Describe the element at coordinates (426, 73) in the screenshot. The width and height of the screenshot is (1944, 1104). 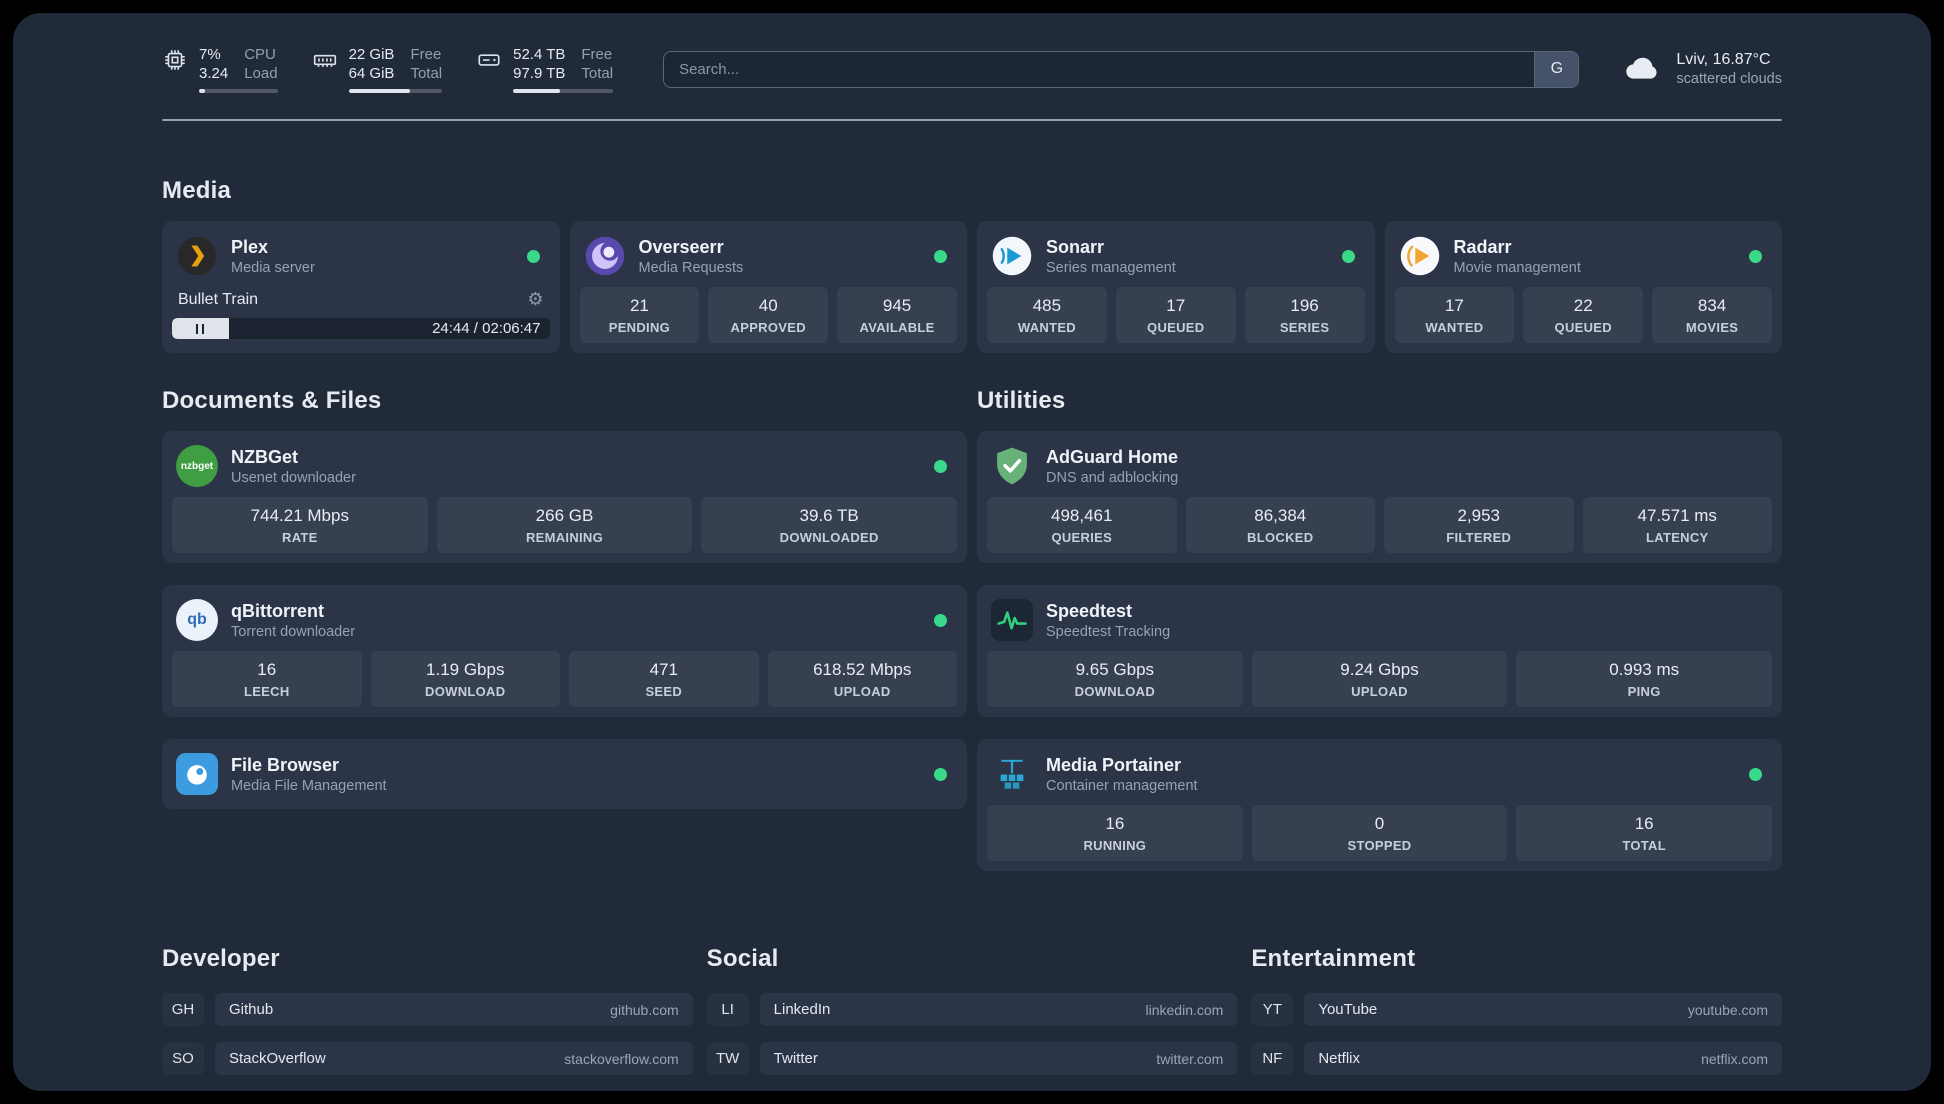
I see `memory-total-label: Total` at that location.